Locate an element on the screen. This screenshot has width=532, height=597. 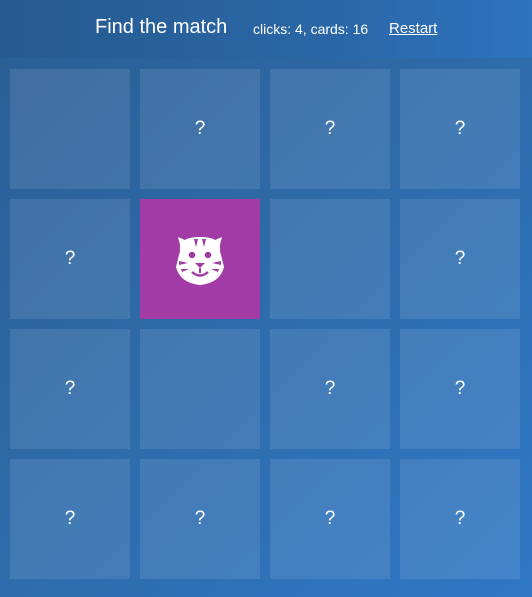
card-12: ? is located at coordinates (460, 389).